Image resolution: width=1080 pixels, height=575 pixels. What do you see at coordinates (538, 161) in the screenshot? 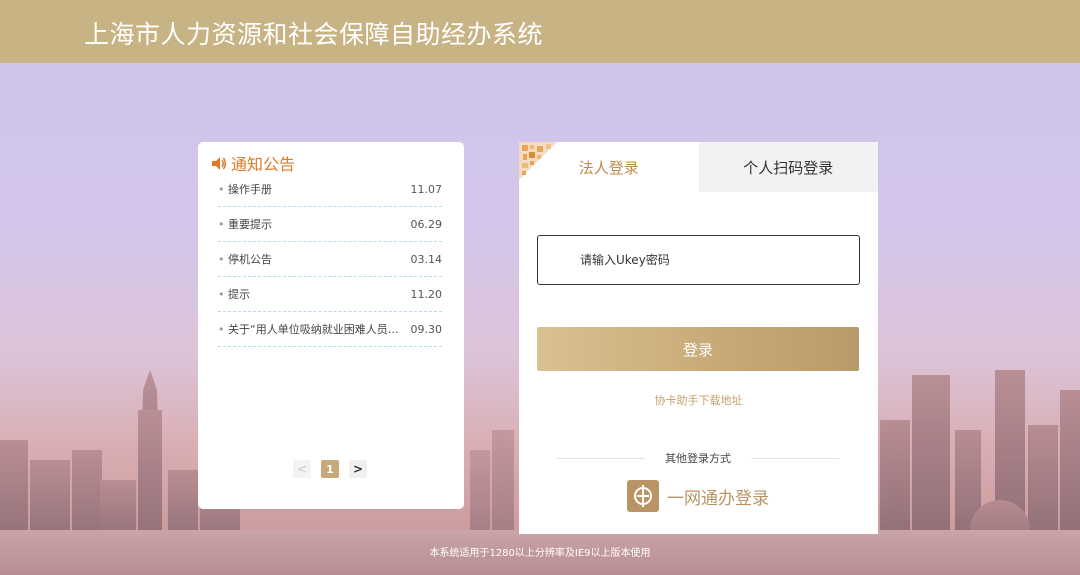
I see `qr-code-corner-icon` at bounding box center [538, 161].